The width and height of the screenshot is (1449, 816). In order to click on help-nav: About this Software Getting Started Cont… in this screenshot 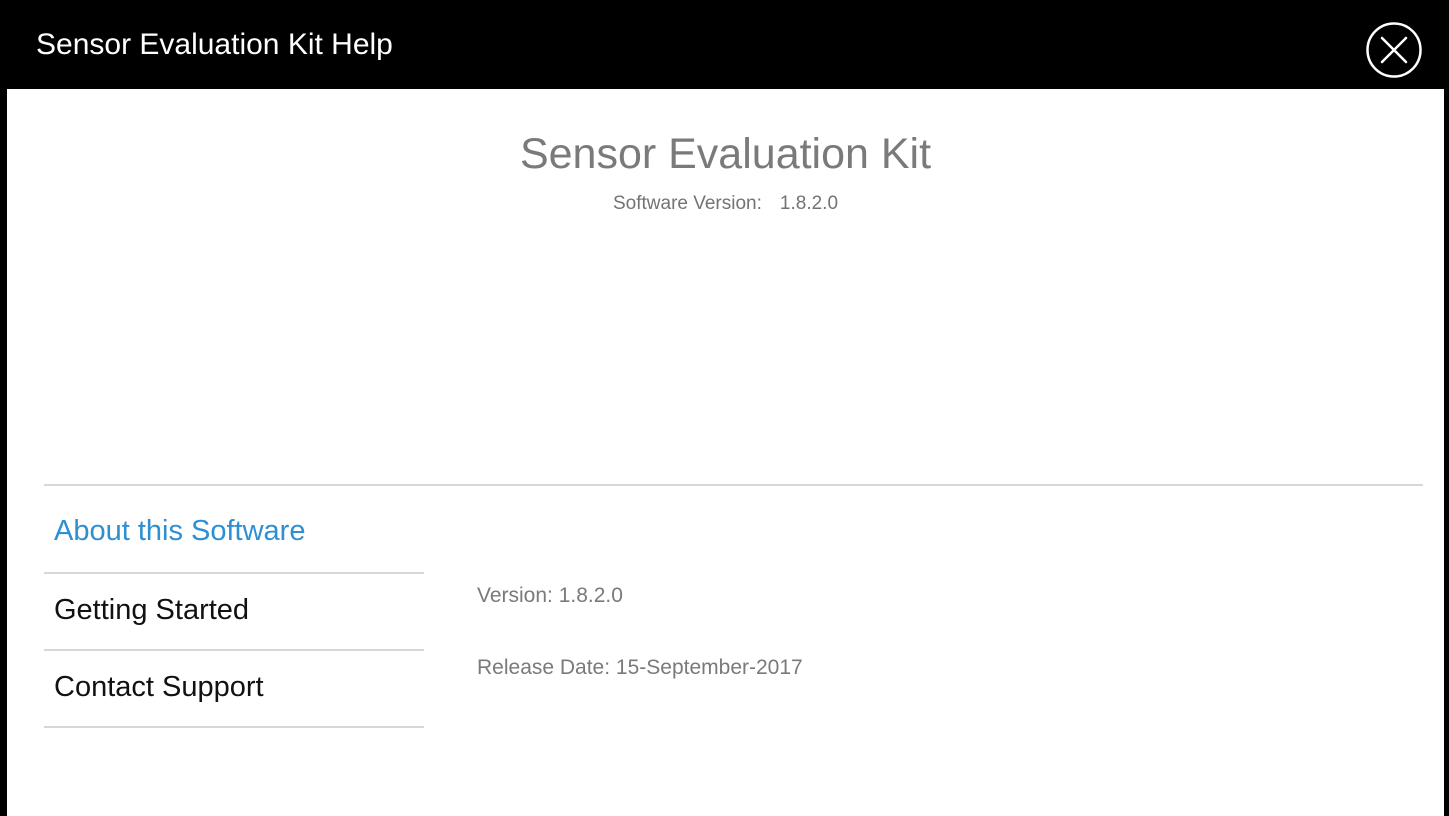, I will do `click(234, 612)`.